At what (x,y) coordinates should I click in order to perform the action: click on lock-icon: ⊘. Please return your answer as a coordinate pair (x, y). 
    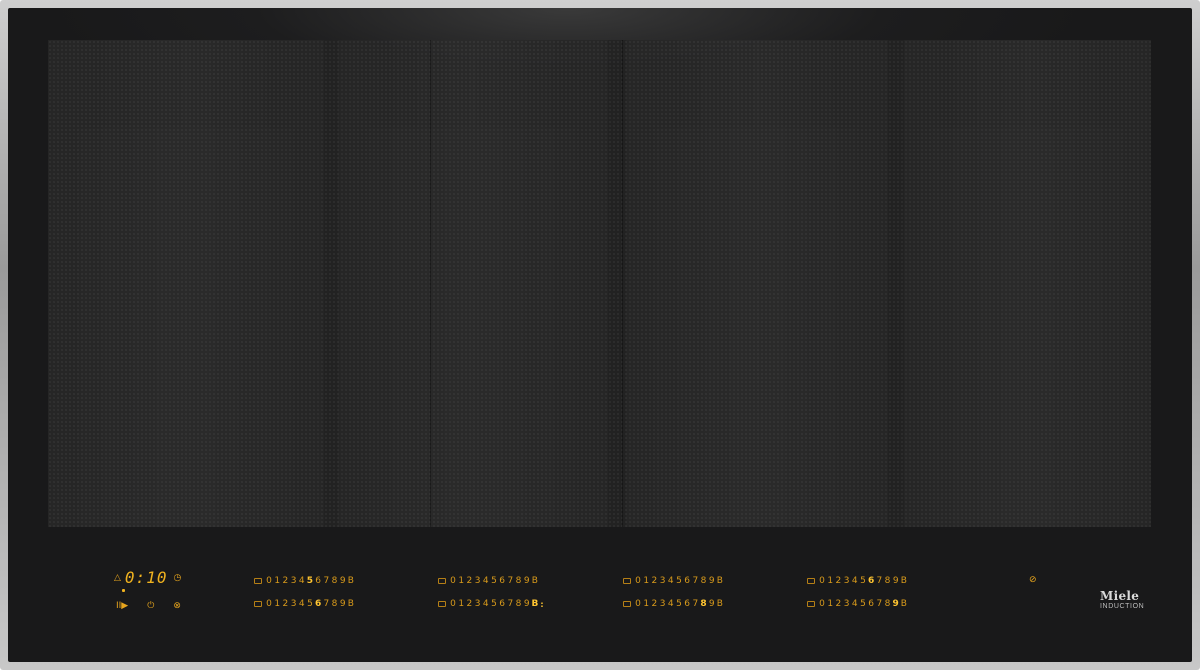
    Looking at the image, I should click on (1033, 580).